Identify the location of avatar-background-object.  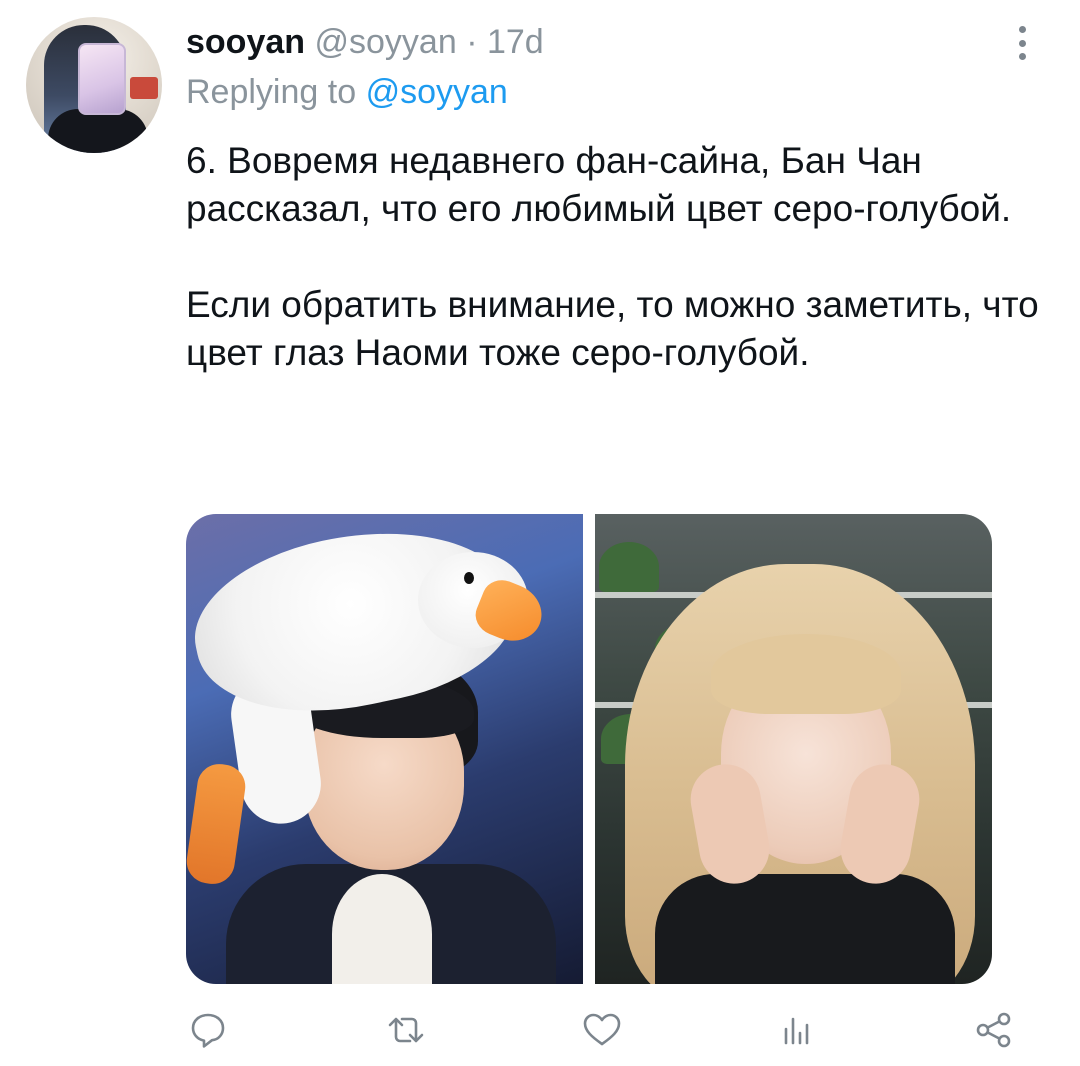
(144, 88).